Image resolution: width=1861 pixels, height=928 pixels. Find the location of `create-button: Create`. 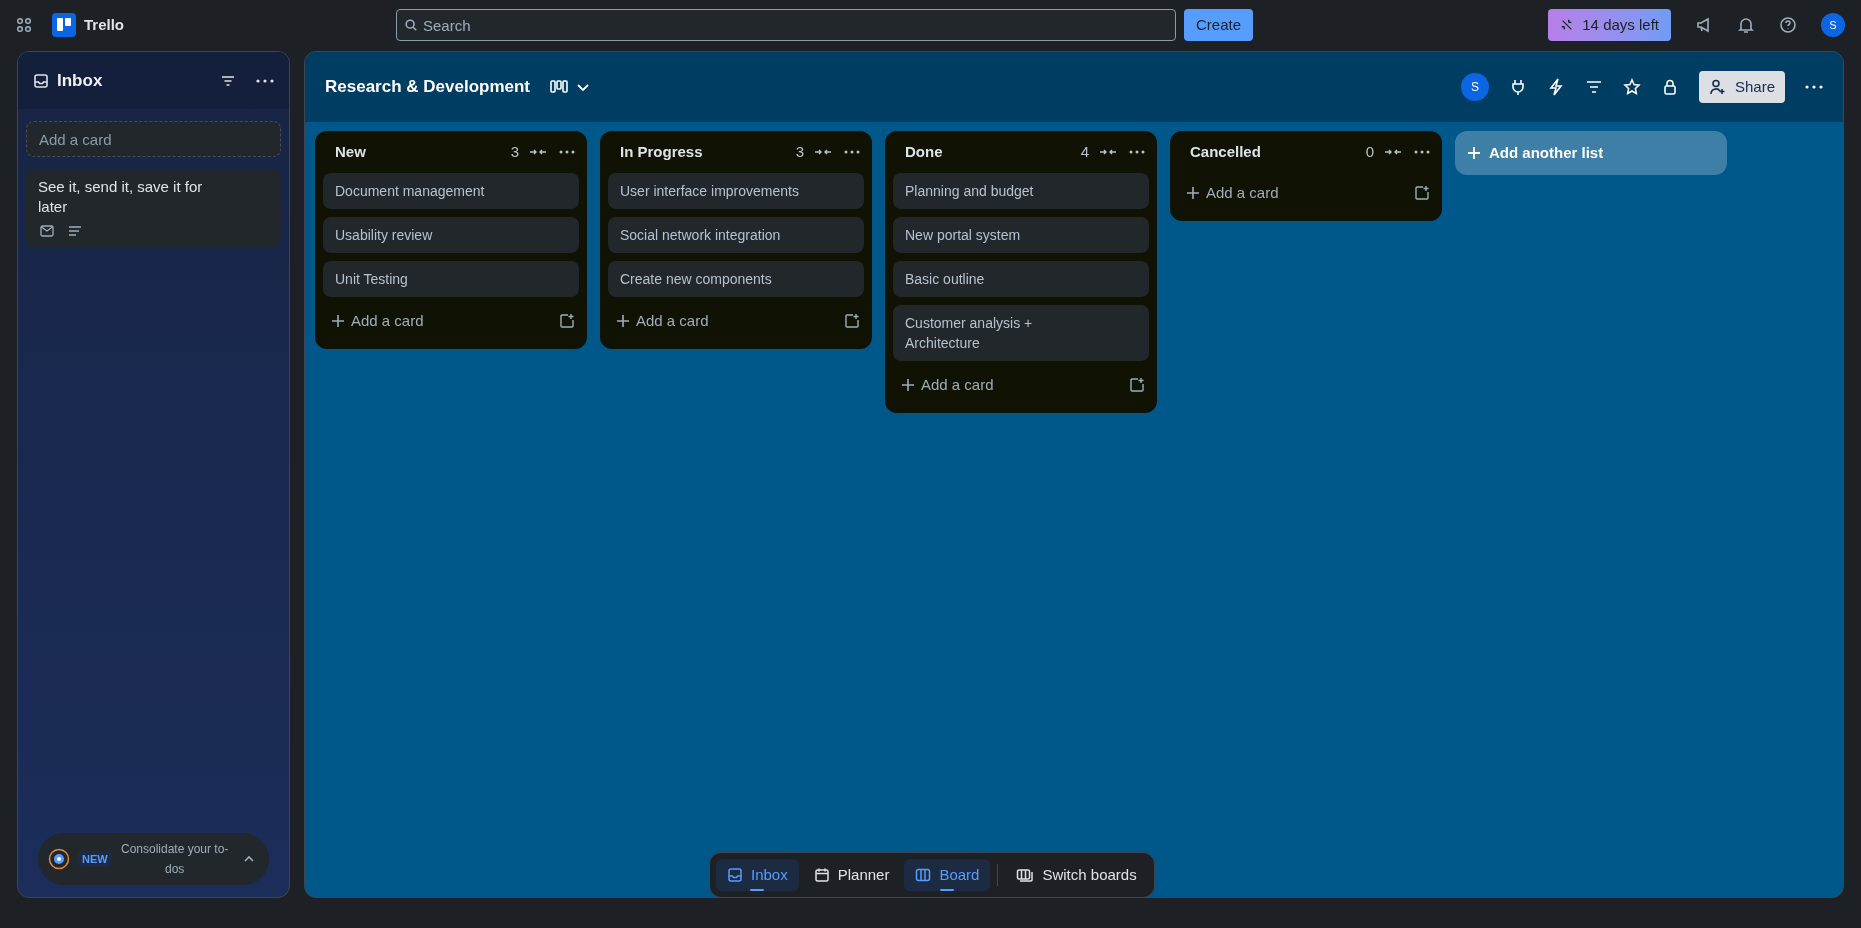

create-button: Create is located at coordinates (1219, 25).